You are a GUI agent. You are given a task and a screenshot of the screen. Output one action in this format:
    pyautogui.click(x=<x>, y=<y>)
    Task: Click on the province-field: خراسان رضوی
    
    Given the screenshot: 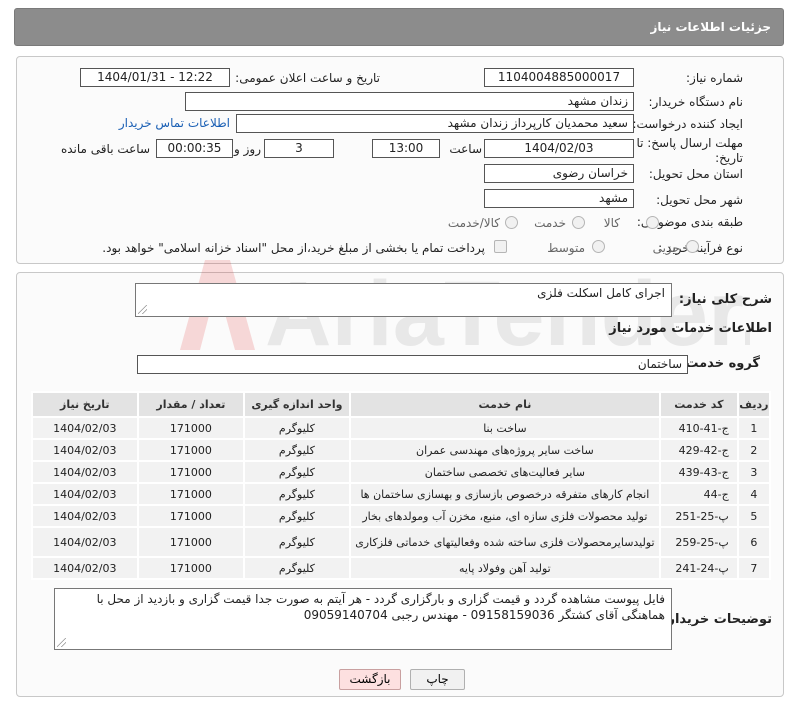 What is the action you would take?
    pyautogui.click(x=559, y=173)
    